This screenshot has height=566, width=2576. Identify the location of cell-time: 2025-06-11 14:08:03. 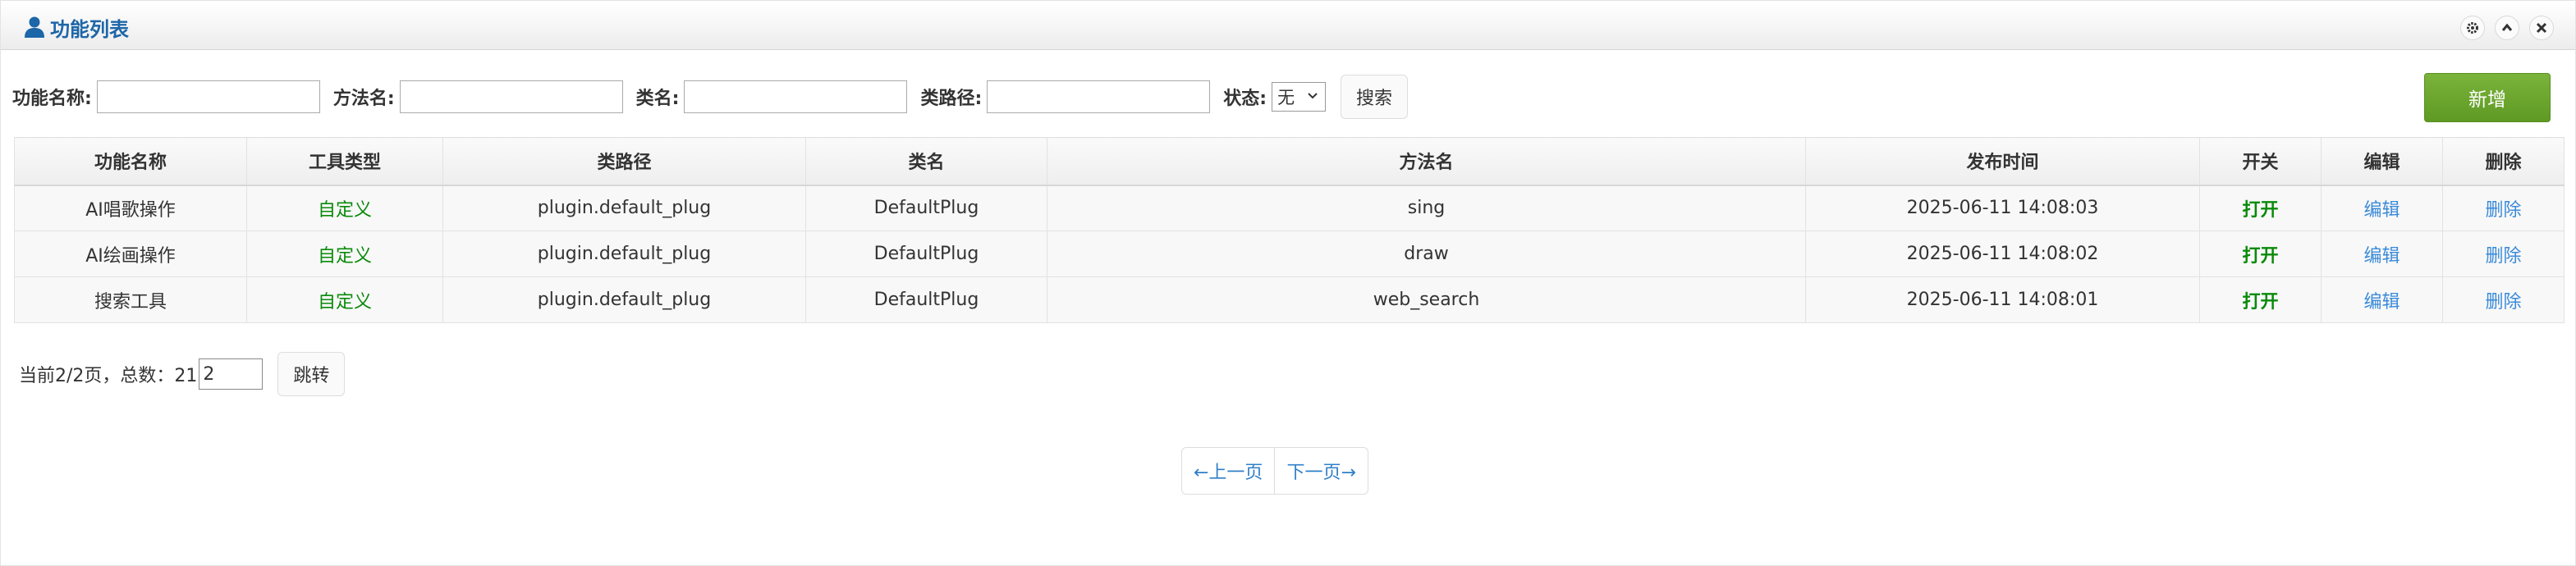
(2003, 208).